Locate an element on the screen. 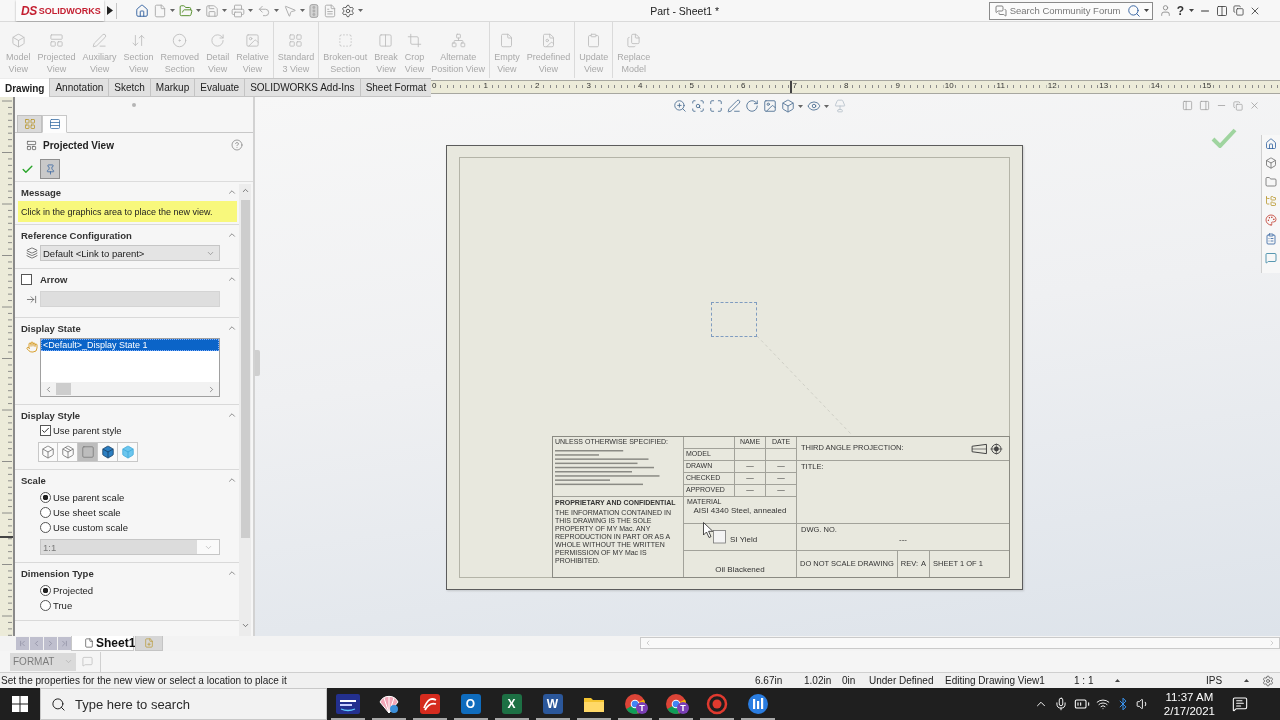 The height and width of the screenshot is (720, 1280). section-heading: Display Style is located at coordinates (51, 415).